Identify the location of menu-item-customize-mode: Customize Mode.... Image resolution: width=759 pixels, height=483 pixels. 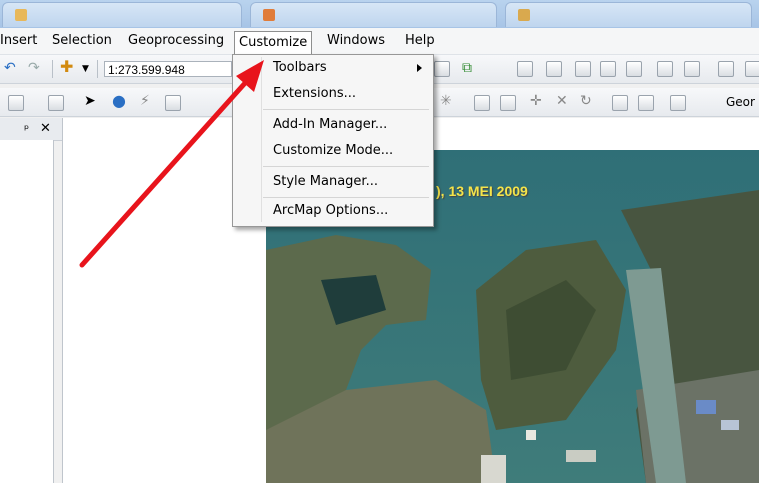
(333, 150).